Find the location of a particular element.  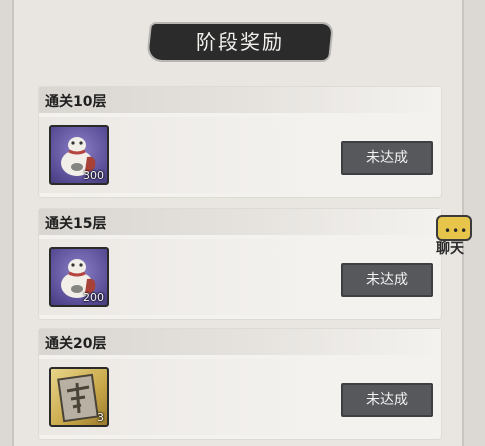

reward-title: 通关20层 is located at coordinates (76, 344).